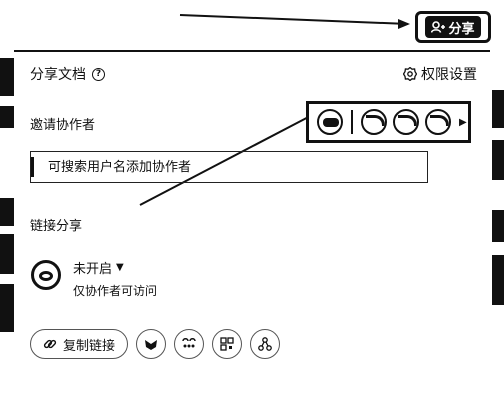 Image resolution: width=504 pixels, height=401 pixels. I want to click on link-status-description: 仅协作者可访问, so click(115, 291).